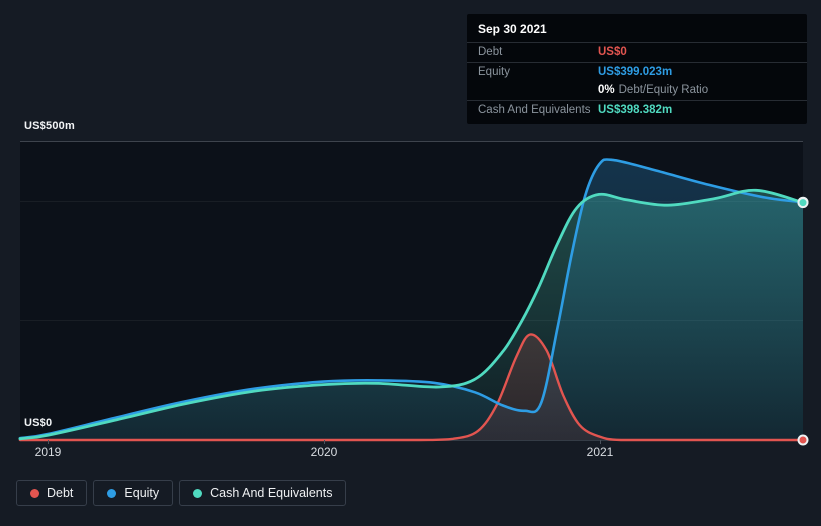 The width and height of the screenshot is (821, 526). Describe the element at coordinates (271, 493) in the screenshot. I see `legend-cash-label: Cash And Equivalents` at that location.